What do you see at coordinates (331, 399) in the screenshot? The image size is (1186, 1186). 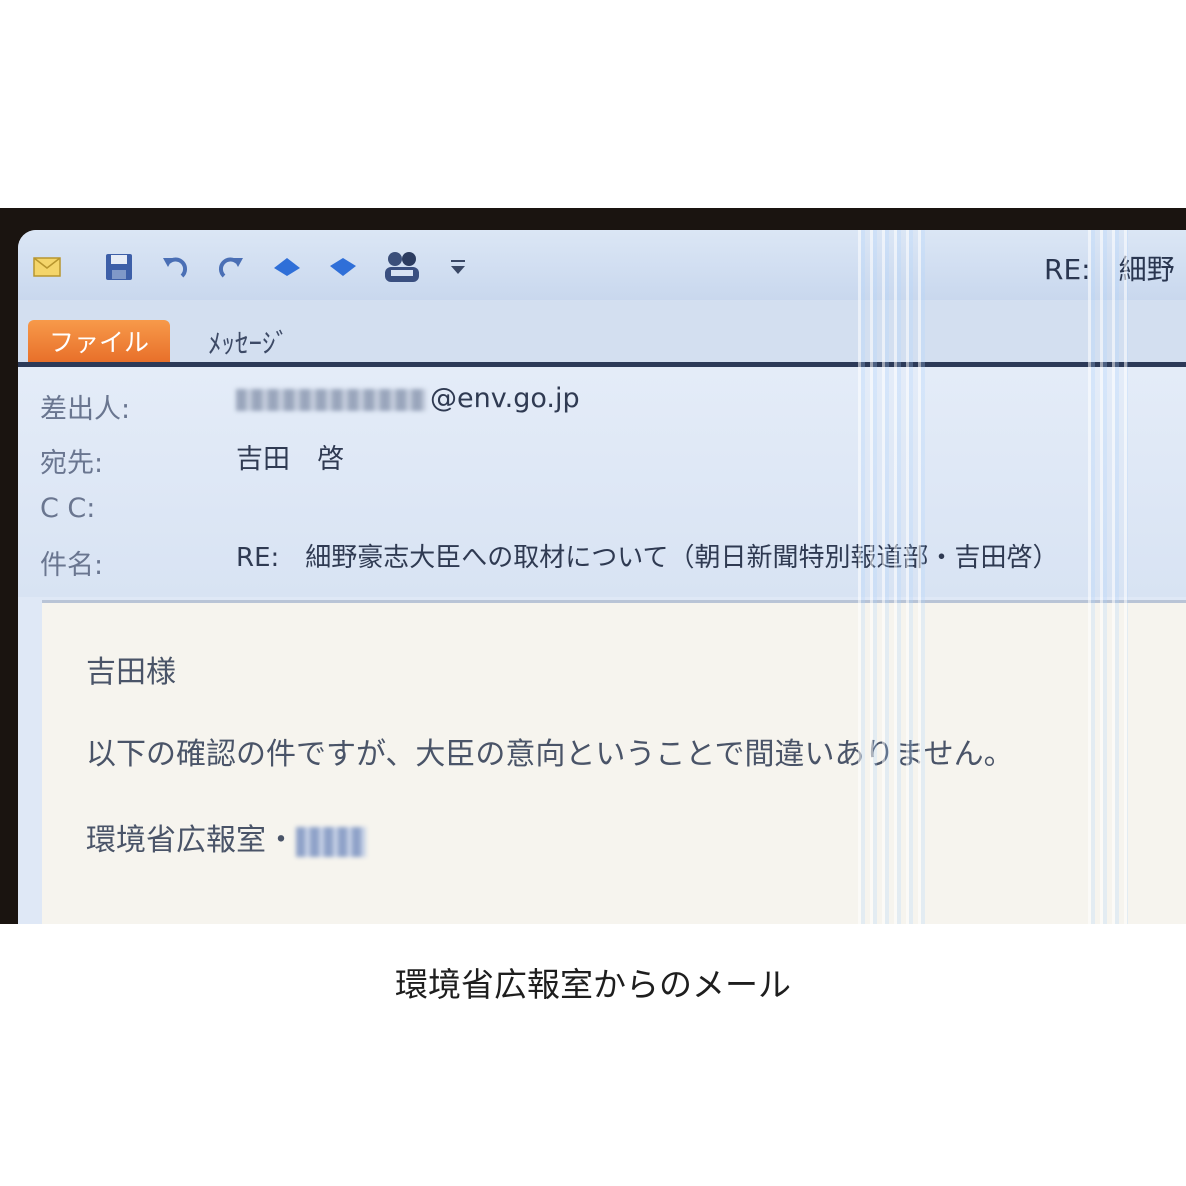 I see `redacted-sender` at bounding box center [331, 399].